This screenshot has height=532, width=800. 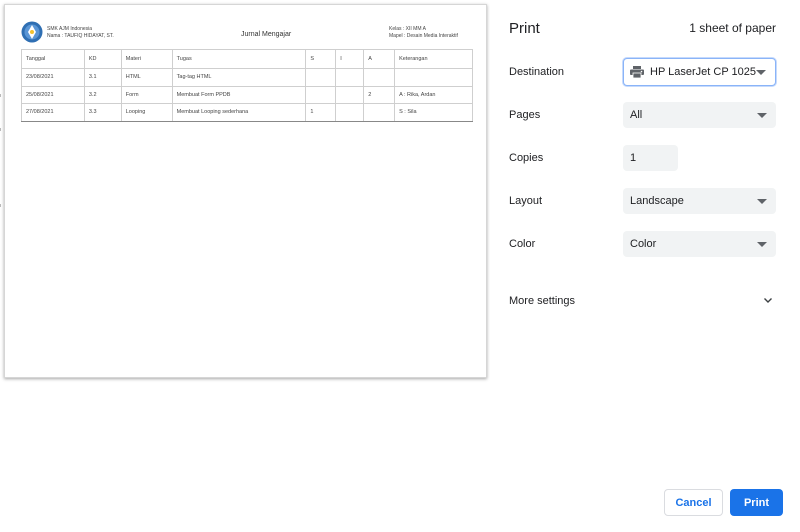 I want to click on table-cell: S : Sila, so click(x=433, y=112).